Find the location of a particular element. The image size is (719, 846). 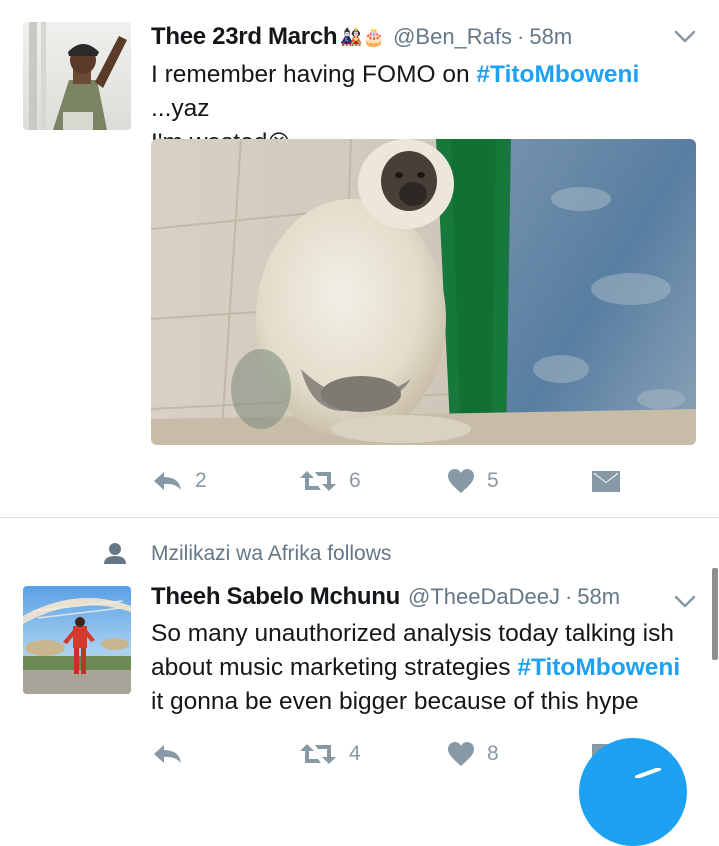

social-context-text: Mzilikazi wa Afrika follows is located at coordinates (271, 554).